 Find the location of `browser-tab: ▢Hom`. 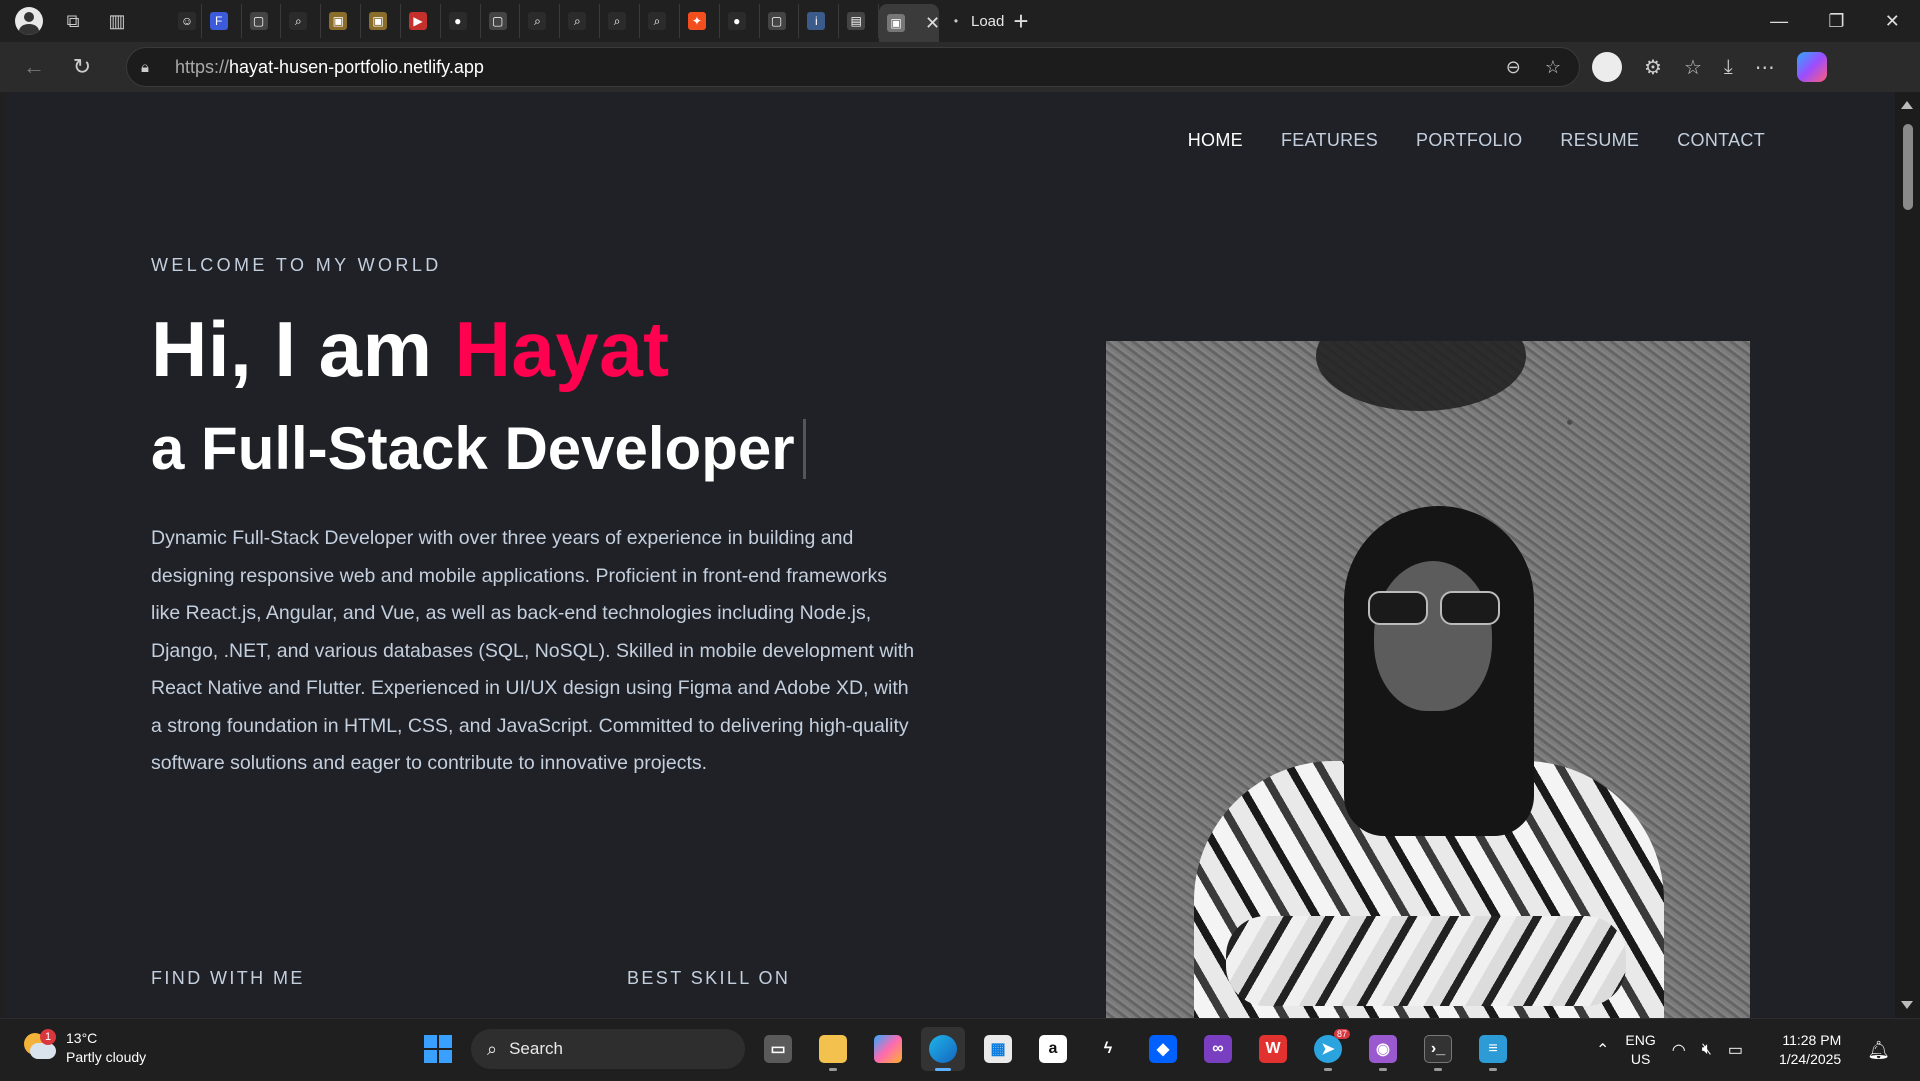

browser-tab: ▢Hom is located at coordinates (780, 21).